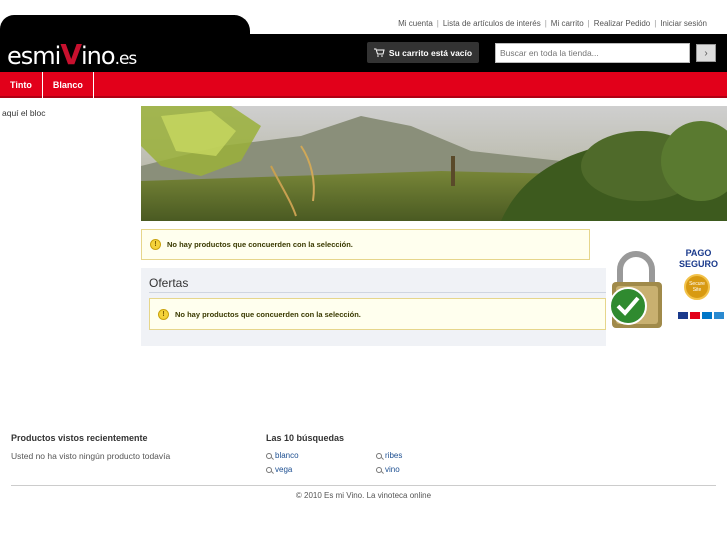 The height and width of the screenshot is (545, 727). What do you see at coordinates (622, 23) in the screenshot?
I see `link-checkout: Realizar Pedido` at bounding box center [622, 23].